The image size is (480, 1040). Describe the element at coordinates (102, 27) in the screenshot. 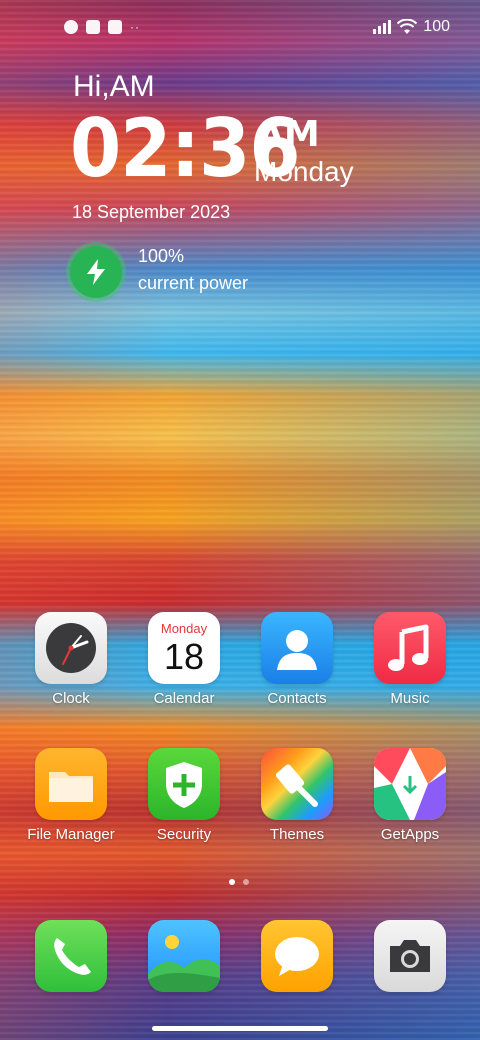

I see `notification-icons: ··` at that location.